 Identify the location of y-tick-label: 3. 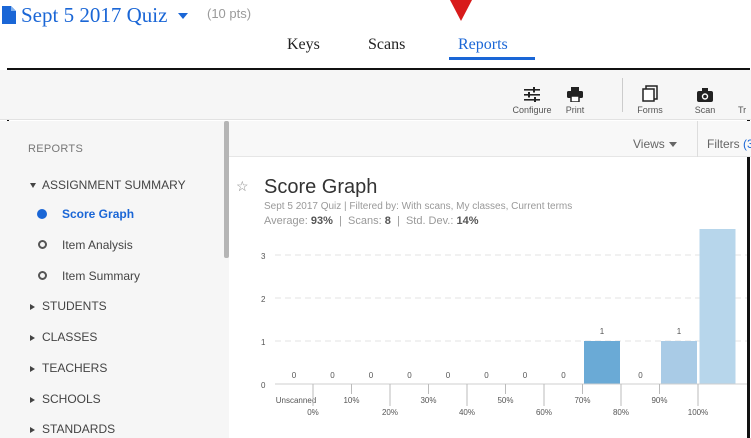
(263, 256).